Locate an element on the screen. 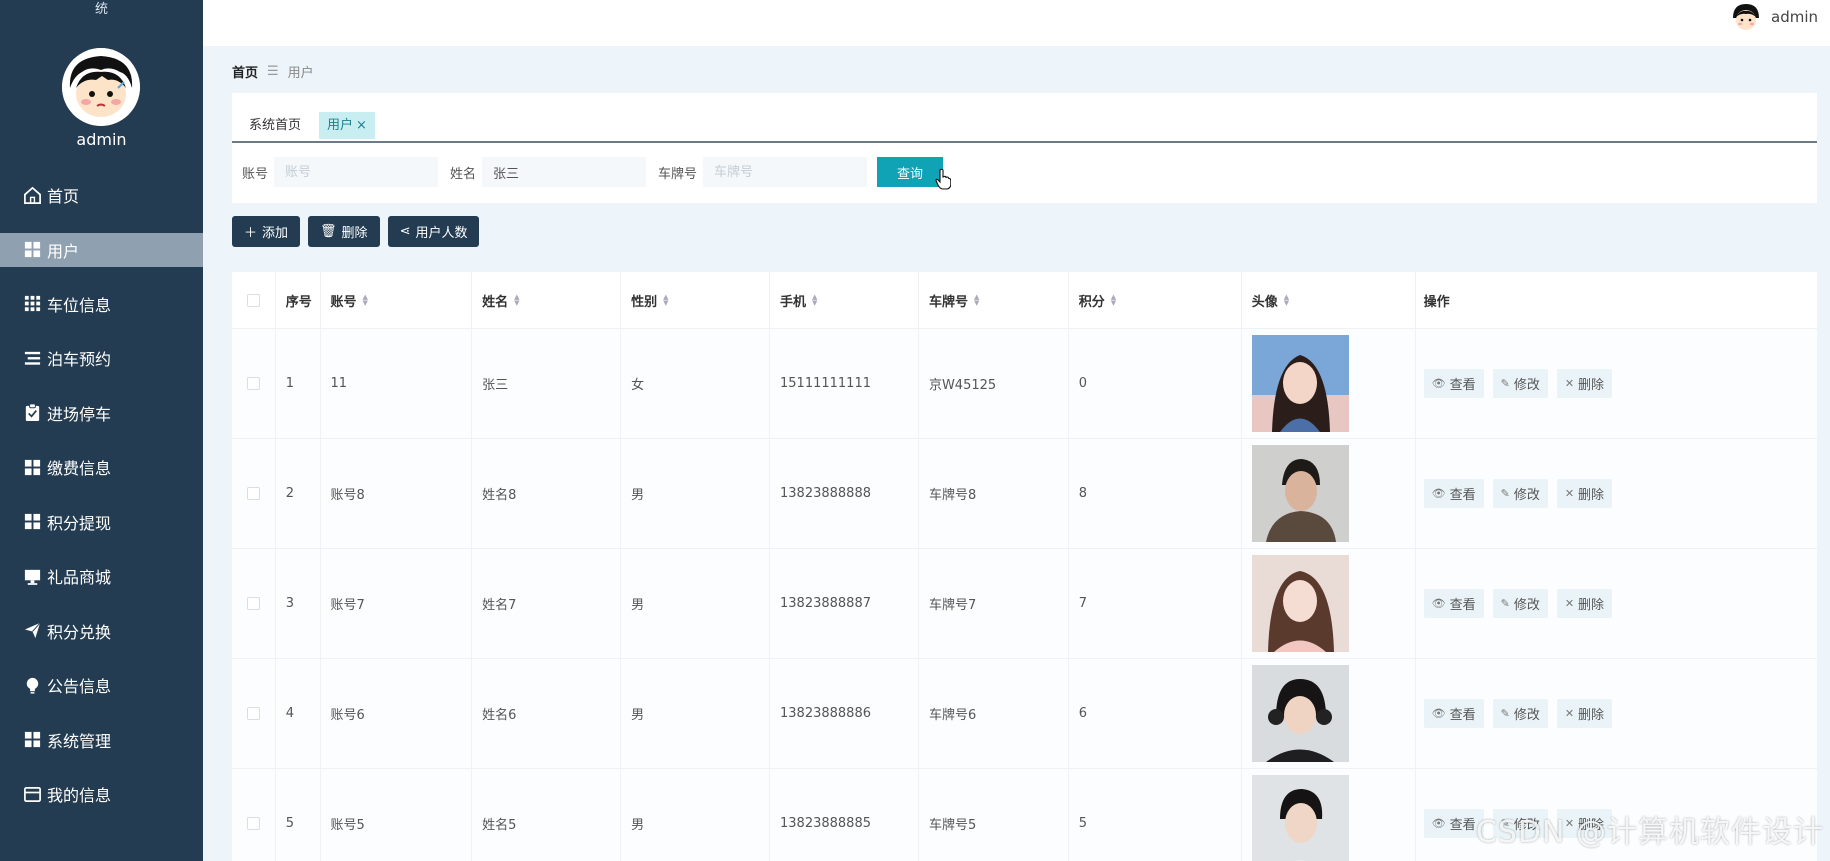 The width and height of the screenshot is (1830, 861). header-account: 账号 is located at coordinates (344, 300).